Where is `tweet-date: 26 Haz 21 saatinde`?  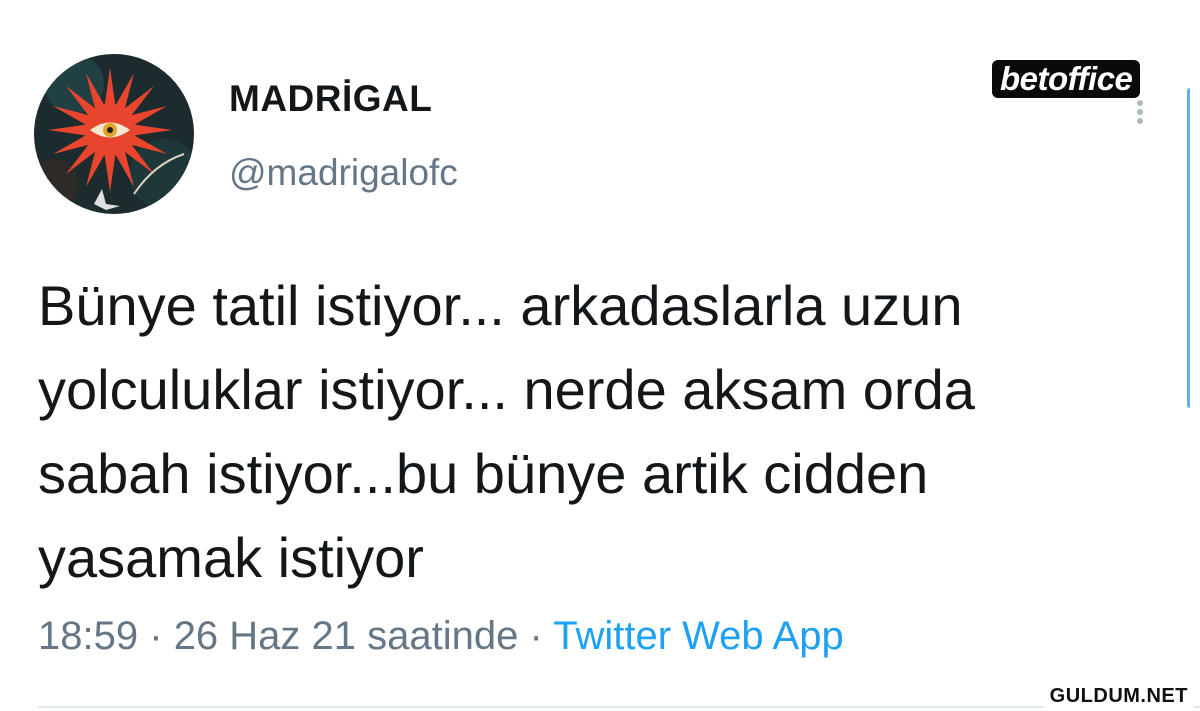
tweet-date: 26 Haz 21 saatinde is located at coordinates (346, 636).